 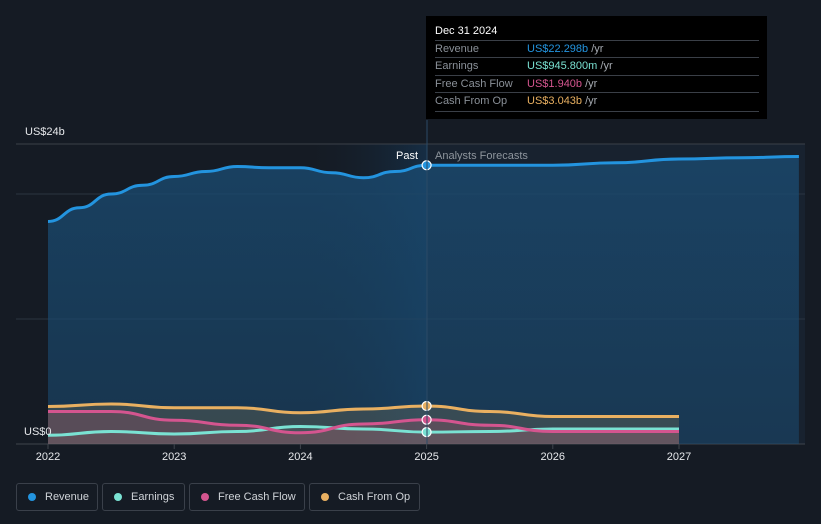 I want to click on tooltip-row-earnings: Earnings US$945.800m /yr, so click(x=597, y=66).